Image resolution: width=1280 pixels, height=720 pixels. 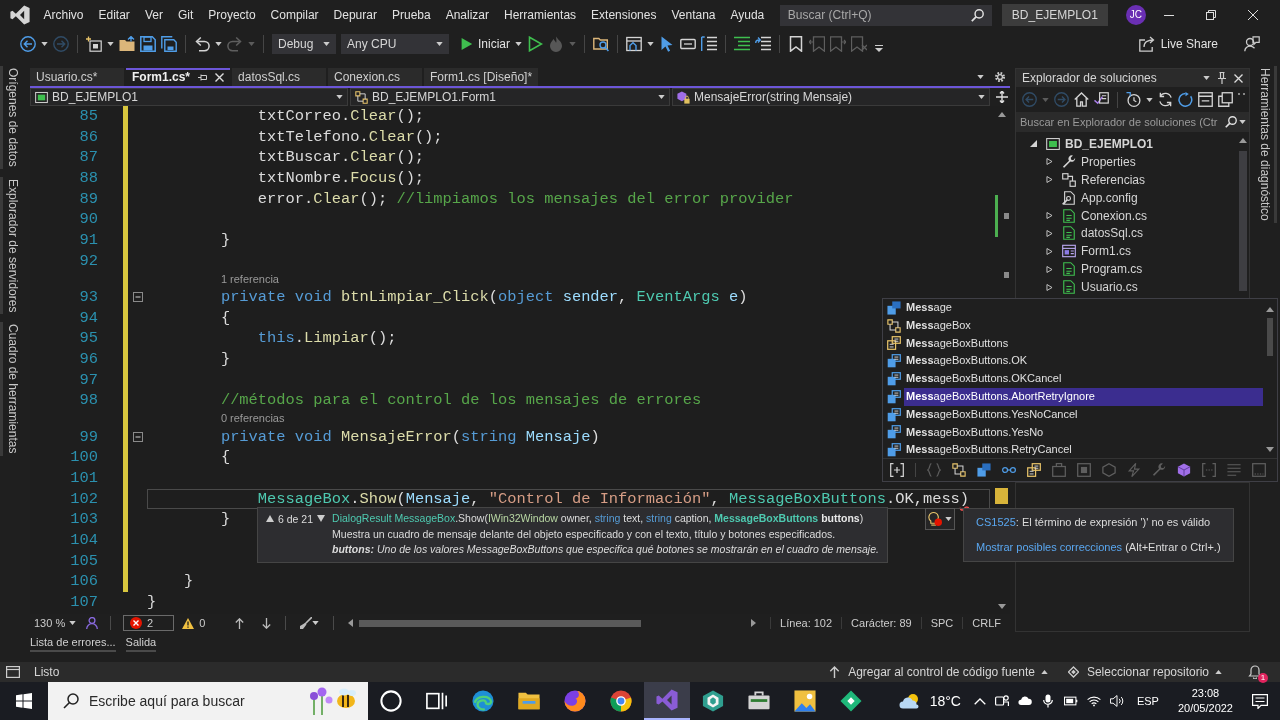 What do you see at coordinates (831, 97) in the screenshot?
I see `member-dropdown: MensajeError(string Mensaje)` at bounding box center [831, 97].